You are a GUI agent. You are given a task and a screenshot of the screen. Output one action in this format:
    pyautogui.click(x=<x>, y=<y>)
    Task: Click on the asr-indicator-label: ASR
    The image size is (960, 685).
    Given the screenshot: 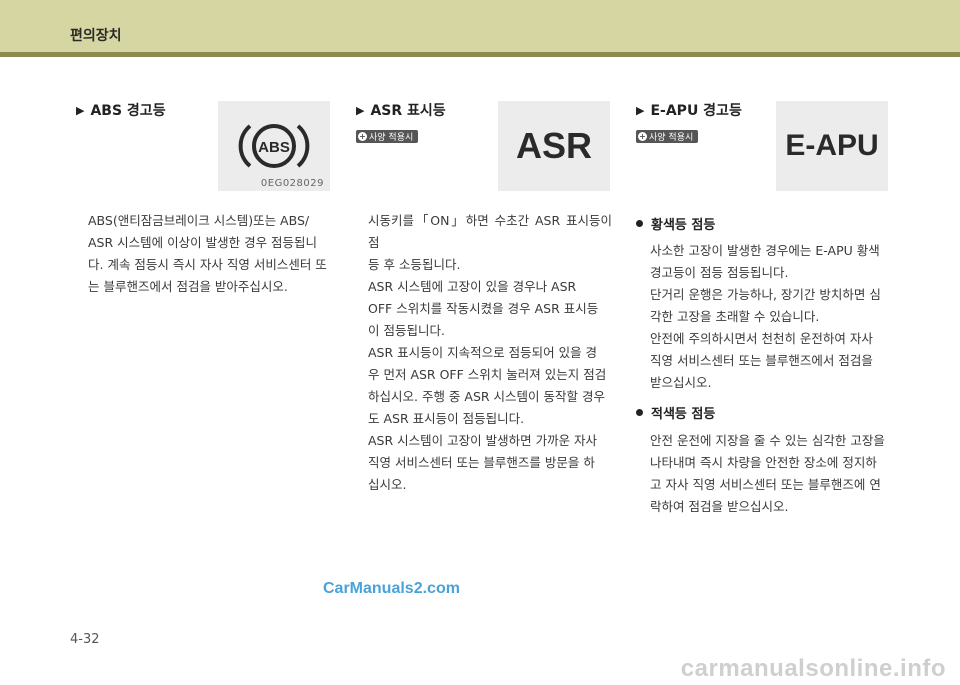 What is the action you would take?
    pyautogui.click(x=553, y=145)
    